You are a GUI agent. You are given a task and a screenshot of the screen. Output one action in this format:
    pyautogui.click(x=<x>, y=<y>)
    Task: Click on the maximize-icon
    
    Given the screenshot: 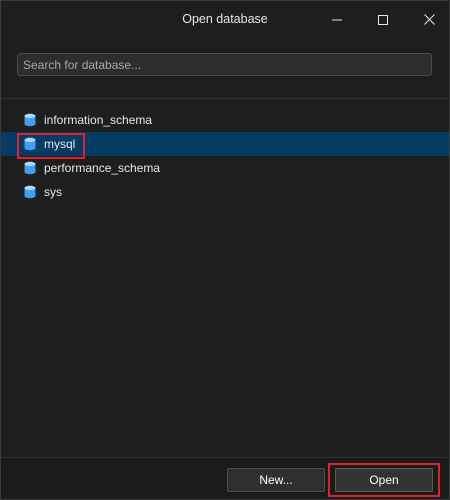 What is the action you would take?
    pyautogui.click(x=383, y=19)
    